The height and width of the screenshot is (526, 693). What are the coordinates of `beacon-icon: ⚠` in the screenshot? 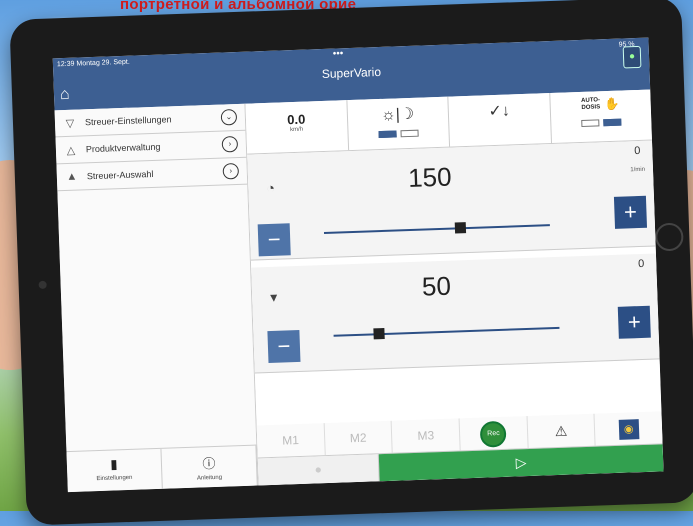 It's located at (561, 431).